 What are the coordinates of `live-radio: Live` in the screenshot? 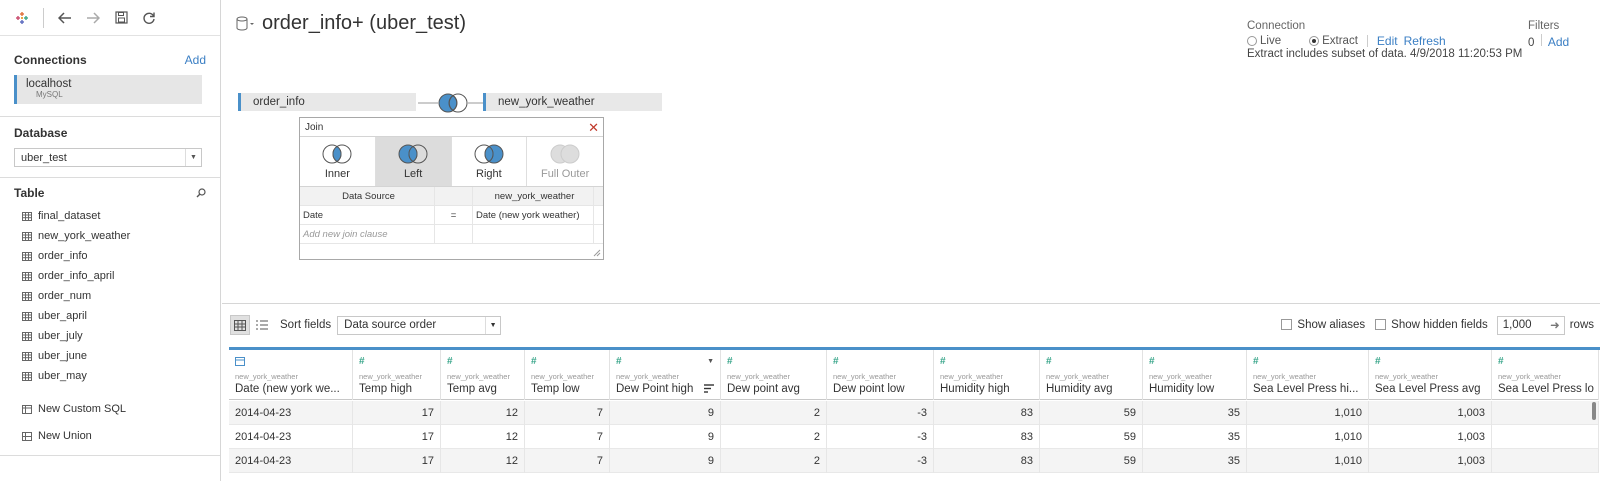 It's located at (1264, 41).